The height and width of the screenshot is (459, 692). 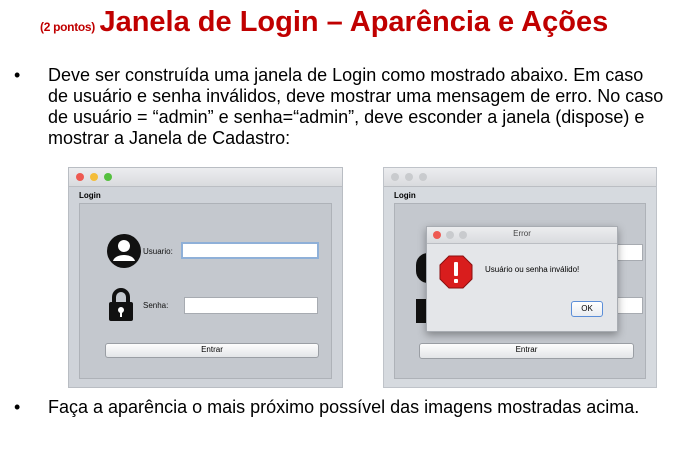 What do you see at coordinates (456, 272) in the screenshot?
I see `error-octagon-icon` at bounding box center [456, 272].